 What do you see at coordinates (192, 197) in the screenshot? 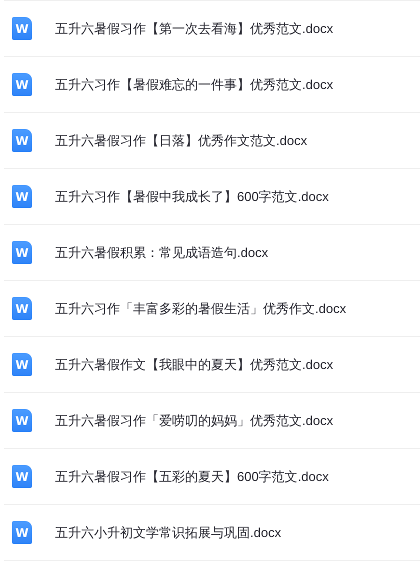
I see `file-name: 五升六习作【暑假中我成长了】600字范文.docx` at bounding box center [192, 197].